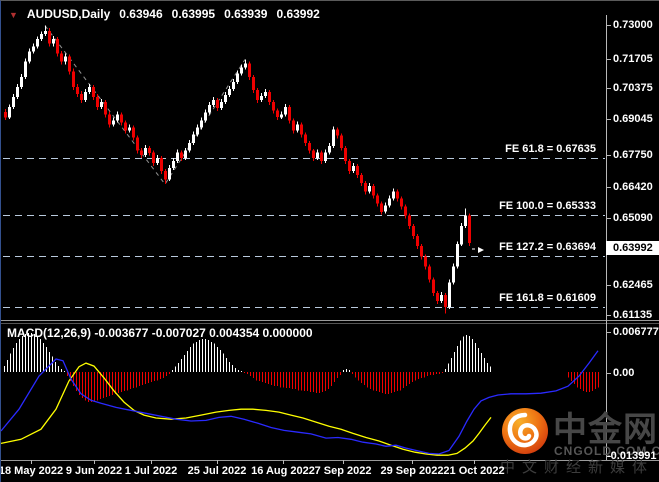  Describe the element at coordinates (633, 218) in the screenshot. I see `price-axis-label: 0.65090` at that location.